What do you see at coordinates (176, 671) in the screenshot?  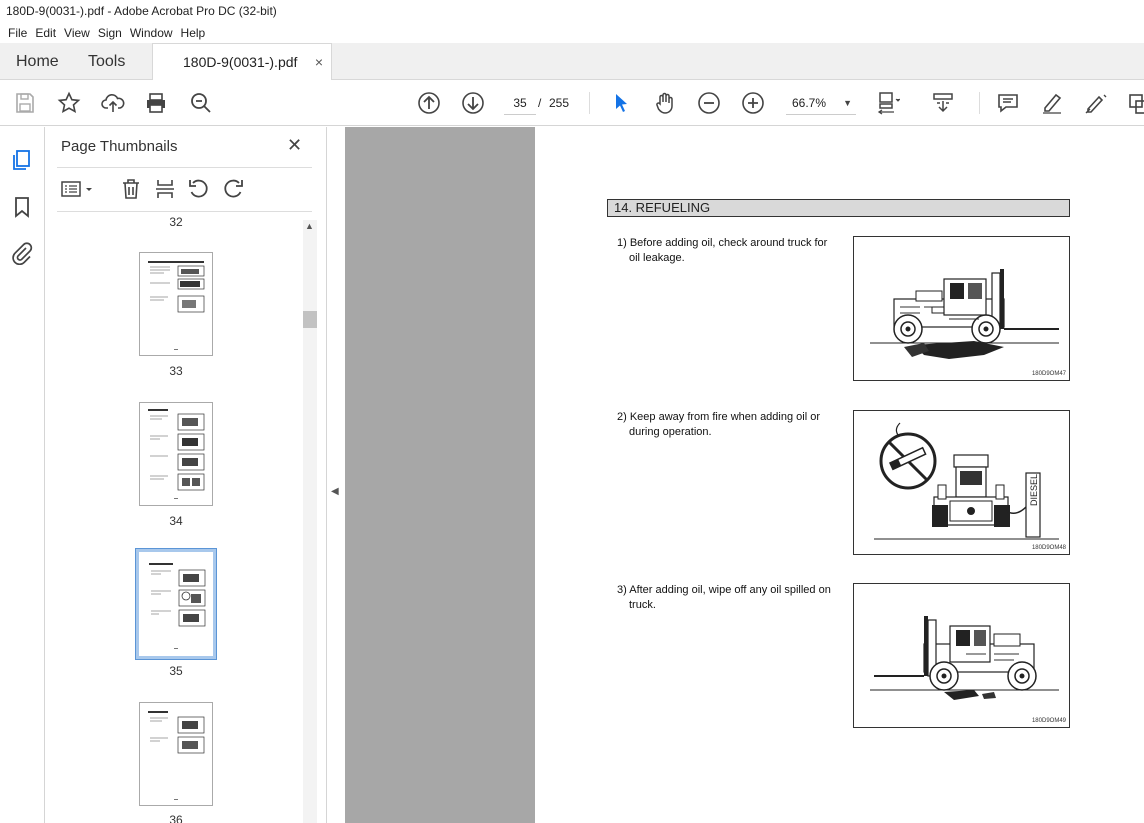 I see `thumbnail-label: 35` at bounding box center [176, 671].